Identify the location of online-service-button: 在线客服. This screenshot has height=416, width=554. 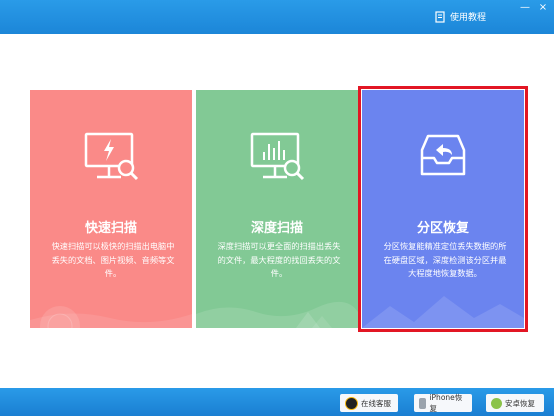
(369, 403).